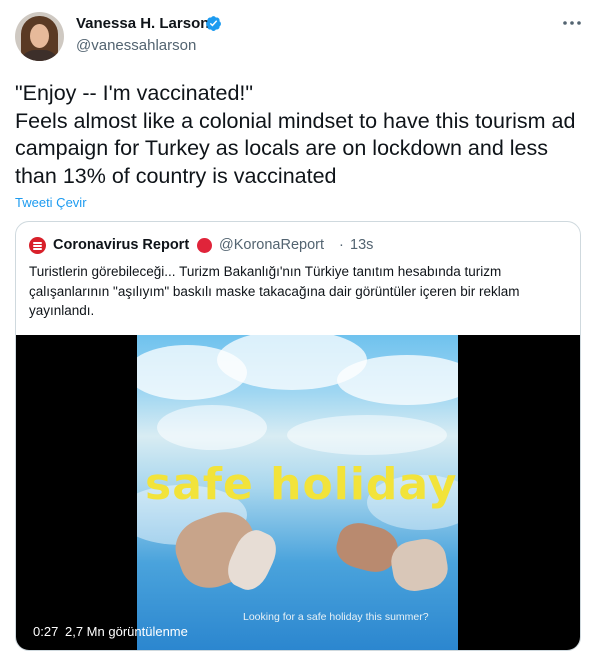 The width and height of the screenshot is (599, 662). Describe the element at coordinates (572, 23) in the screenshot. I see `more-options-icon` at that location.